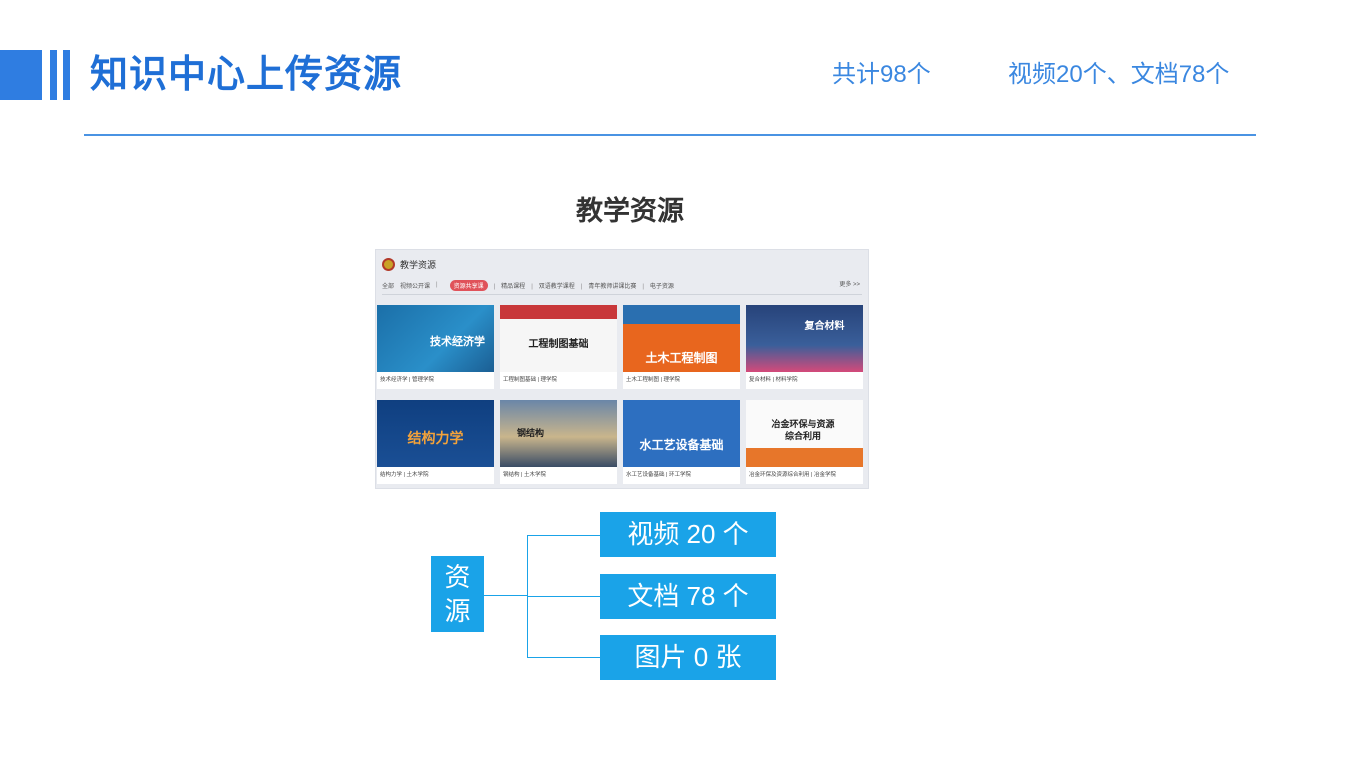  What do you see at coordinates (804, 338) in the screenshot?
I see `course-thumbnail: 复合材料` at bounding box center [804, 338].